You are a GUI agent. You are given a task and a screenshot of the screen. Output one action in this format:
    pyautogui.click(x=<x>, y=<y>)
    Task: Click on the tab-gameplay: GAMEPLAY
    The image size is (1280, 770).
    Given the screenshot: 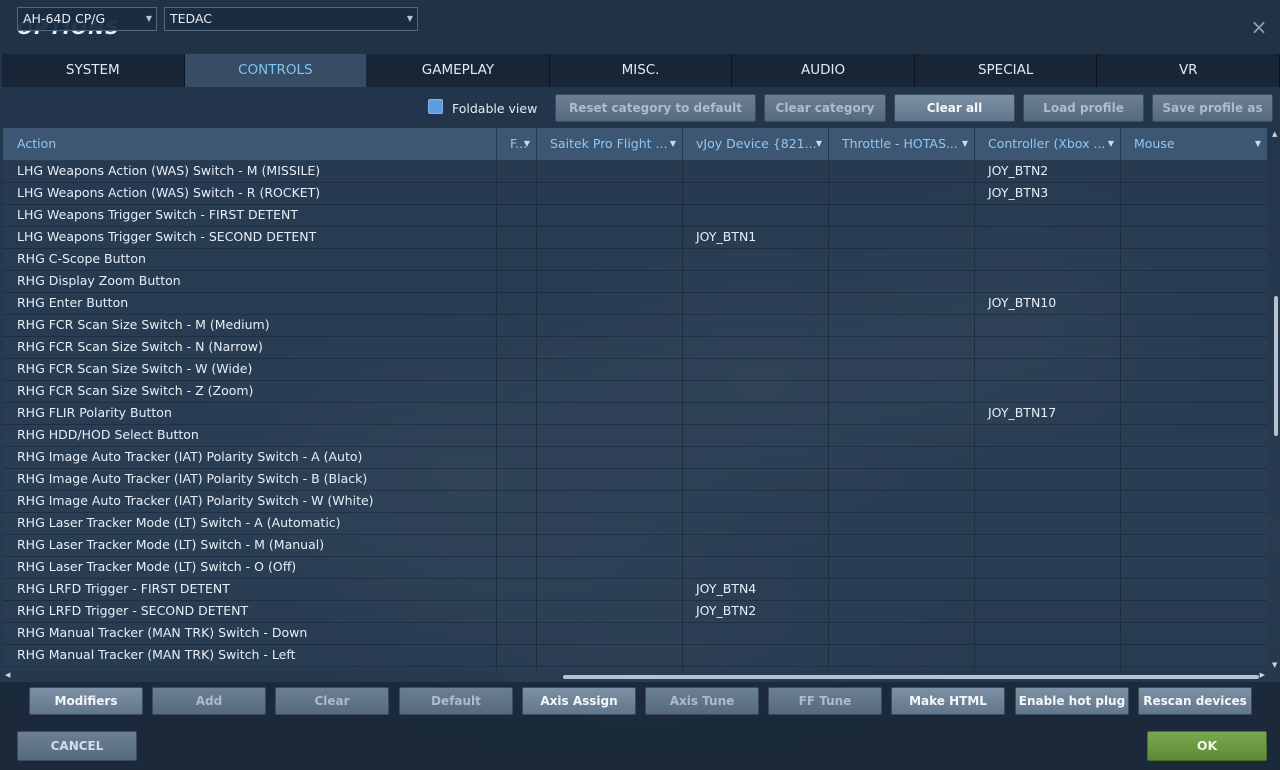 What is the action you would take?
    pyautogui.click(x=458, y=70)
    